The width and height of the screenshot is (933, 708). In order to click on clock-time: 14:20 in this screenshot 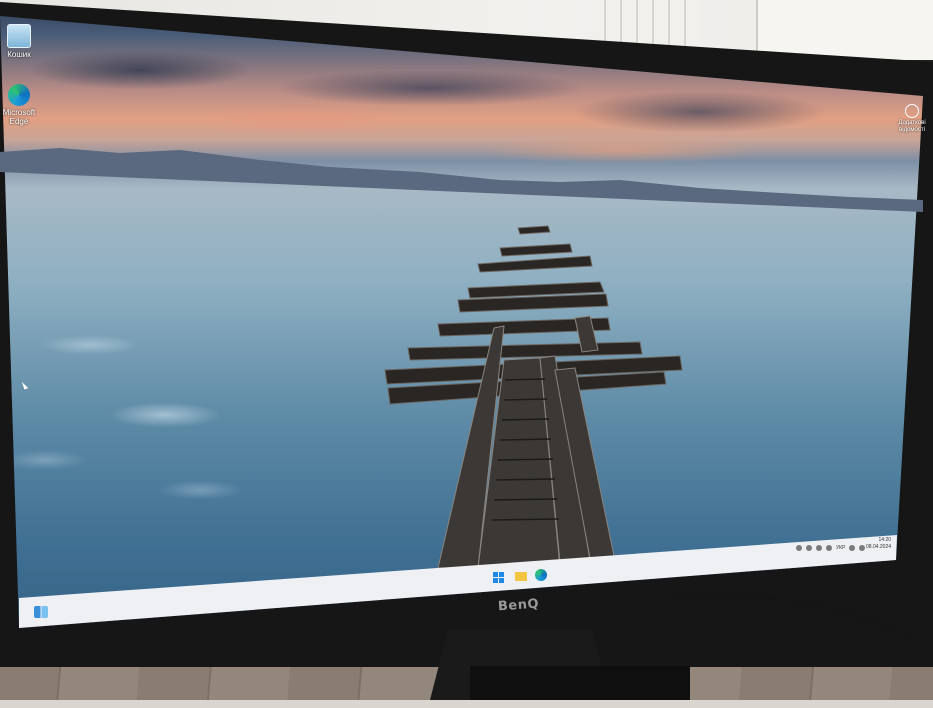, I will do `click(885, 540)`.